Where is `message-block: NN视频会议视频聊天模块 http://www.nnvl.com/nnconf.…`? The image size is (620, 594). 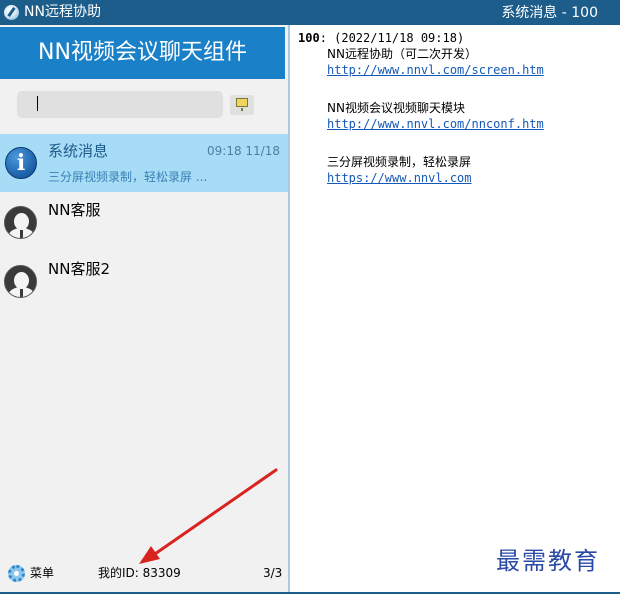 message-block: NN视频会议视频聊天模块 http://www.nnvl.com/nnconf.… is located at coordinates (471, 116).